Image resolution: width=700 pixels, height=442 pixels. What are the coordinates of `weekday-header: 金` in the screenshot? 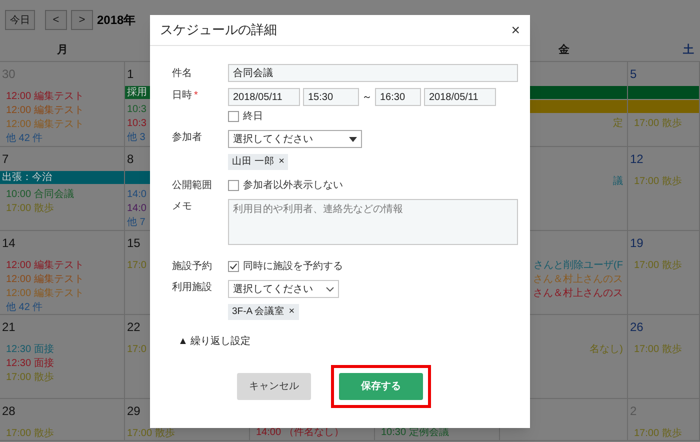 It's located at (564, 50).